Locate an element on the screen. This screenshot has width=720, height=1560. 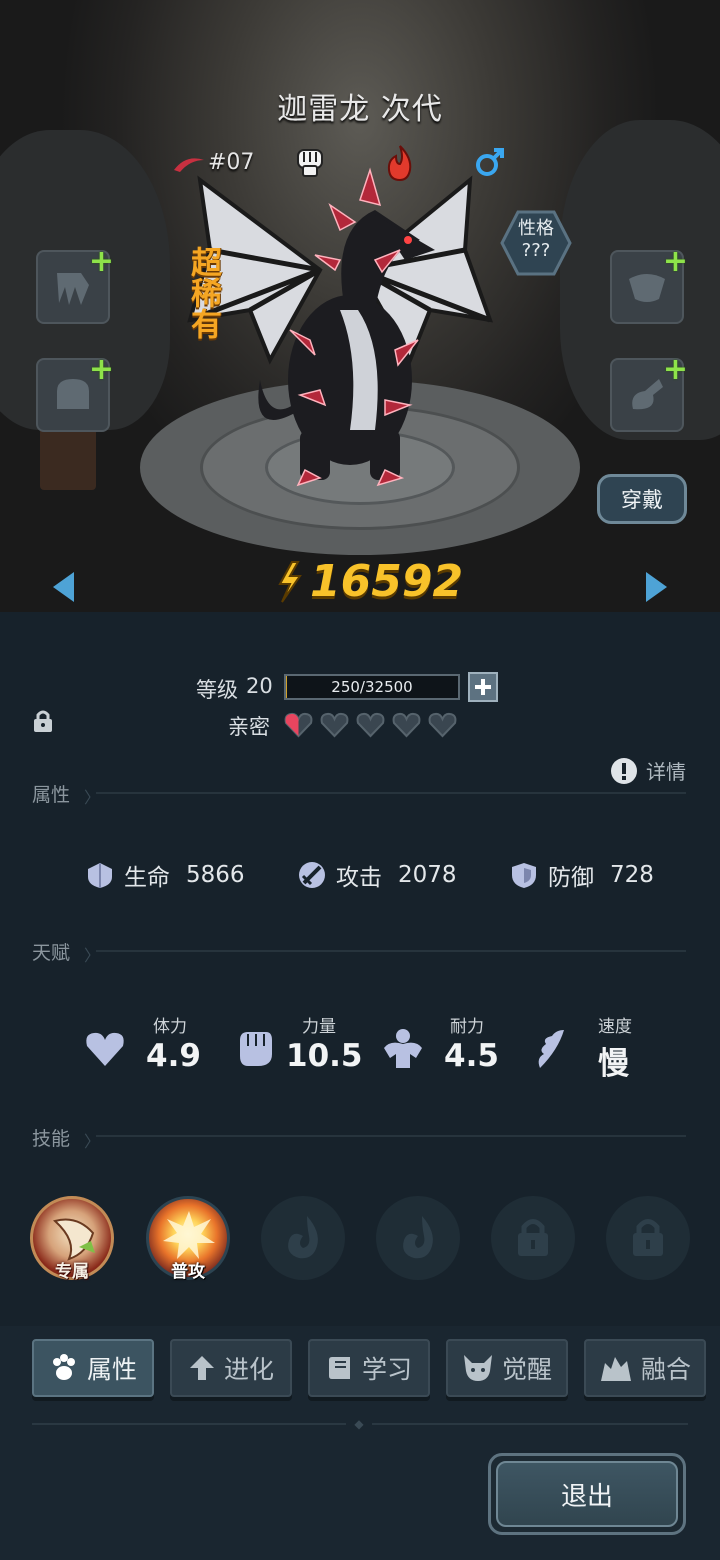
hp-label: 生命 is located at coordinates (147, 878).